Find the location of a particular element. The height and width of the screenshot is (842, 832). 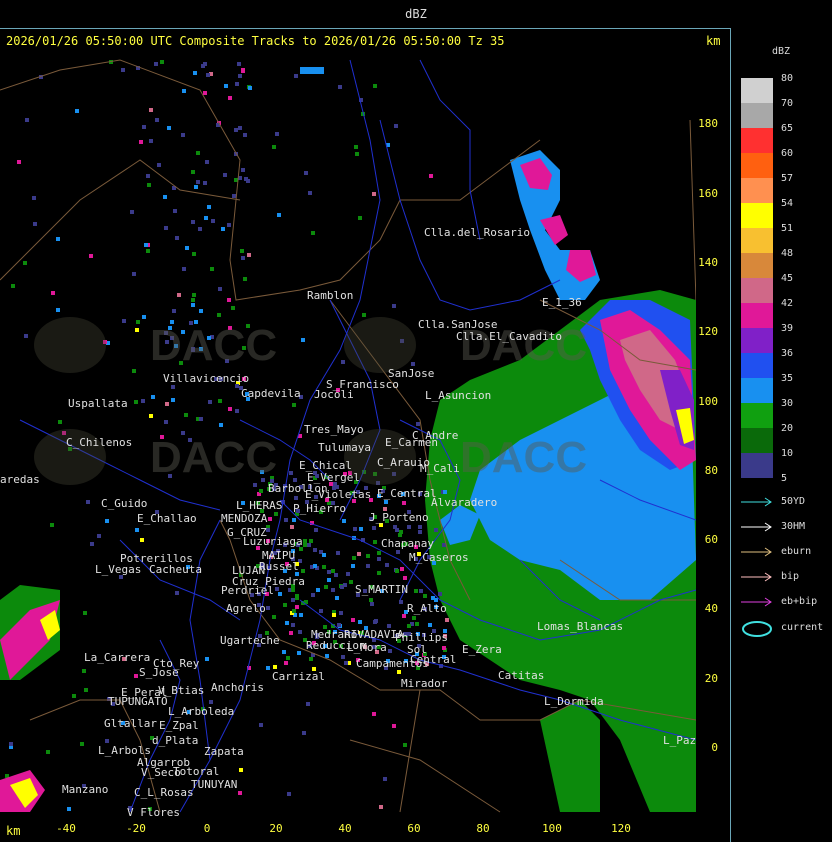

legend-value: 51 is located at coordinates (787, 228).